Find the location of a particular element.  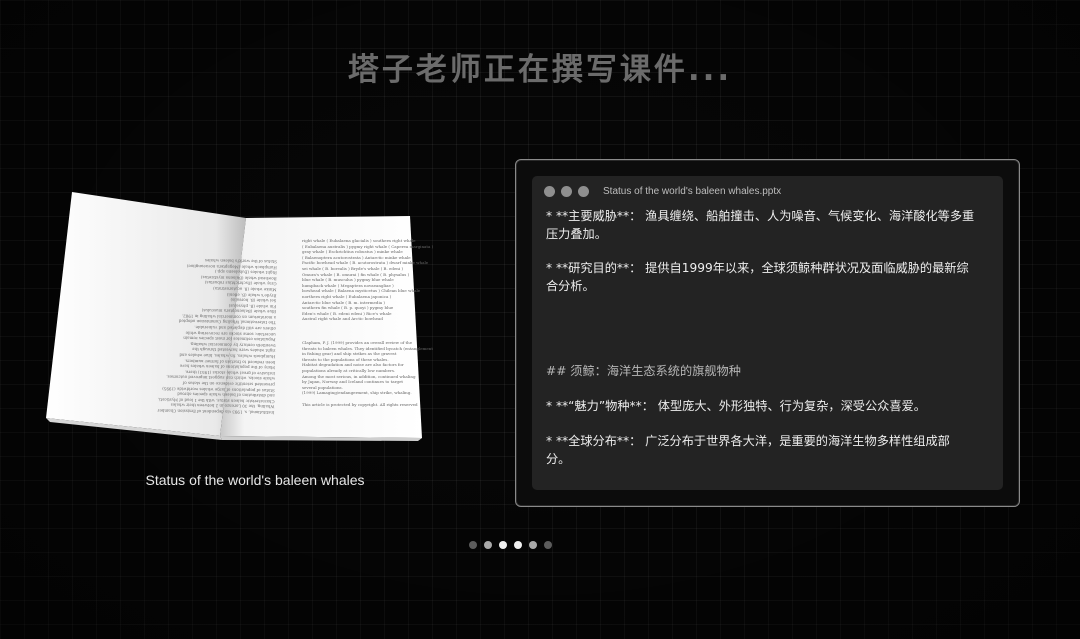

doc-line-charisma: * **“魅力”物种**： 体型庞大、外形独特、行为复杂，深受公众喜爱。 is located at coordinates (736, 406).